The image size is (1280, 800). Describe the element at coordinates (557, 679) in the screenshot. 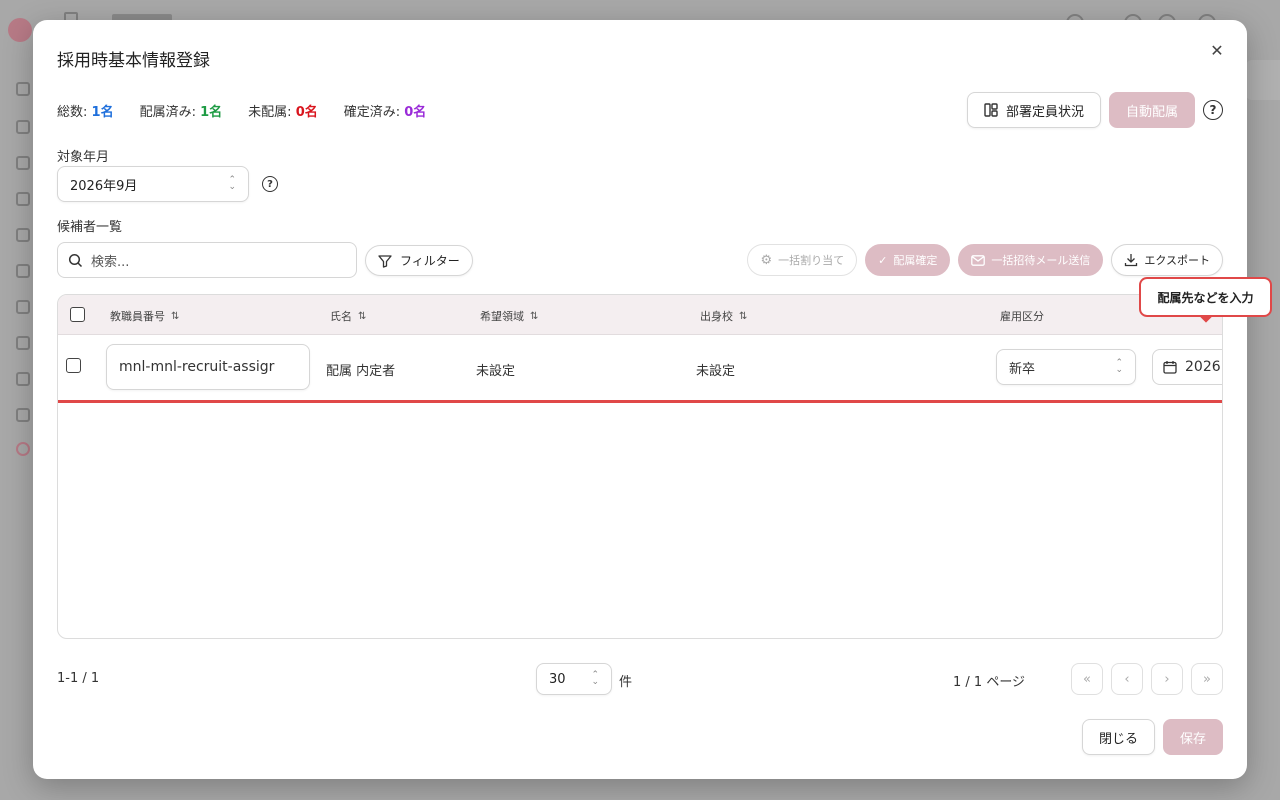

I see `per-page-value: 30` at that location.